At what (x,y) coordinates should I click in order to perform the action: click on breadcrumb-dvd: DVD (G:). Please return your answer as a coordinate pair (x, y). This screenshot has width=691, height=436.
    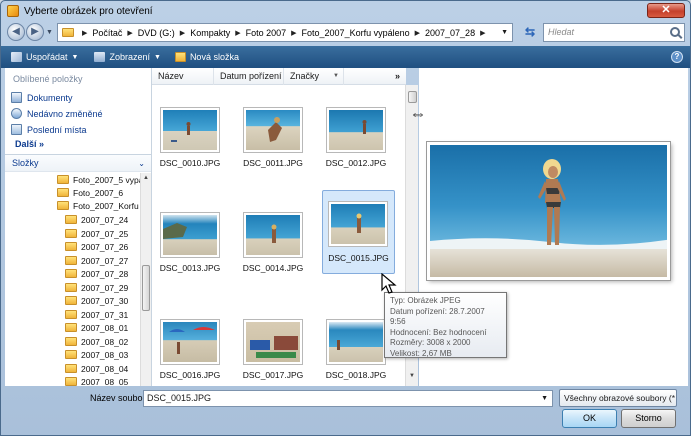
    Looking at the image, I should click on (156, 33).